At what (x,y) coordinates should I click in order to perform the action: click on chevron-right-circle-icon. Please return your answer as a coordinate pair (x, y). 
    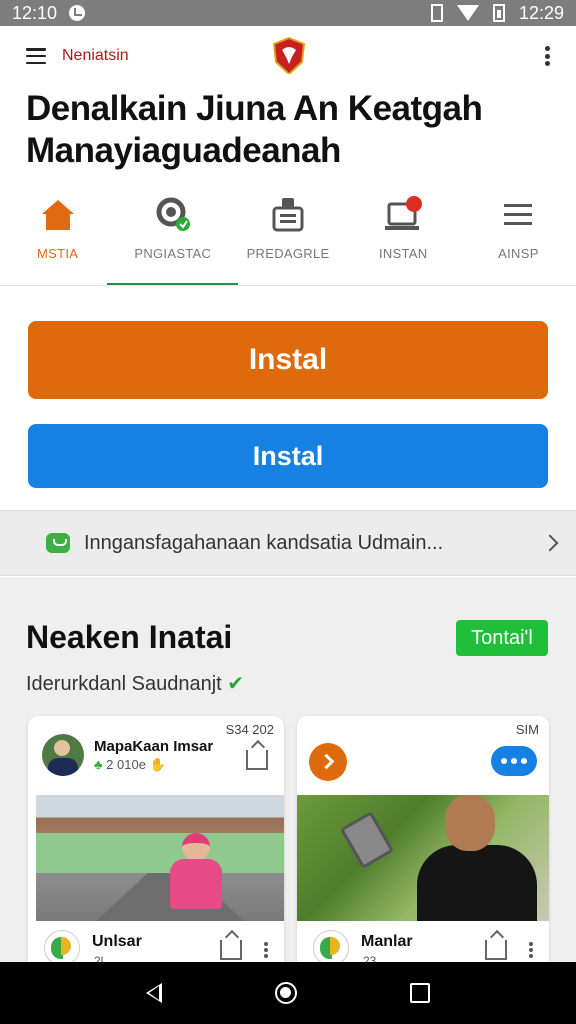
    Looking at the image, I should click on (328, 762).